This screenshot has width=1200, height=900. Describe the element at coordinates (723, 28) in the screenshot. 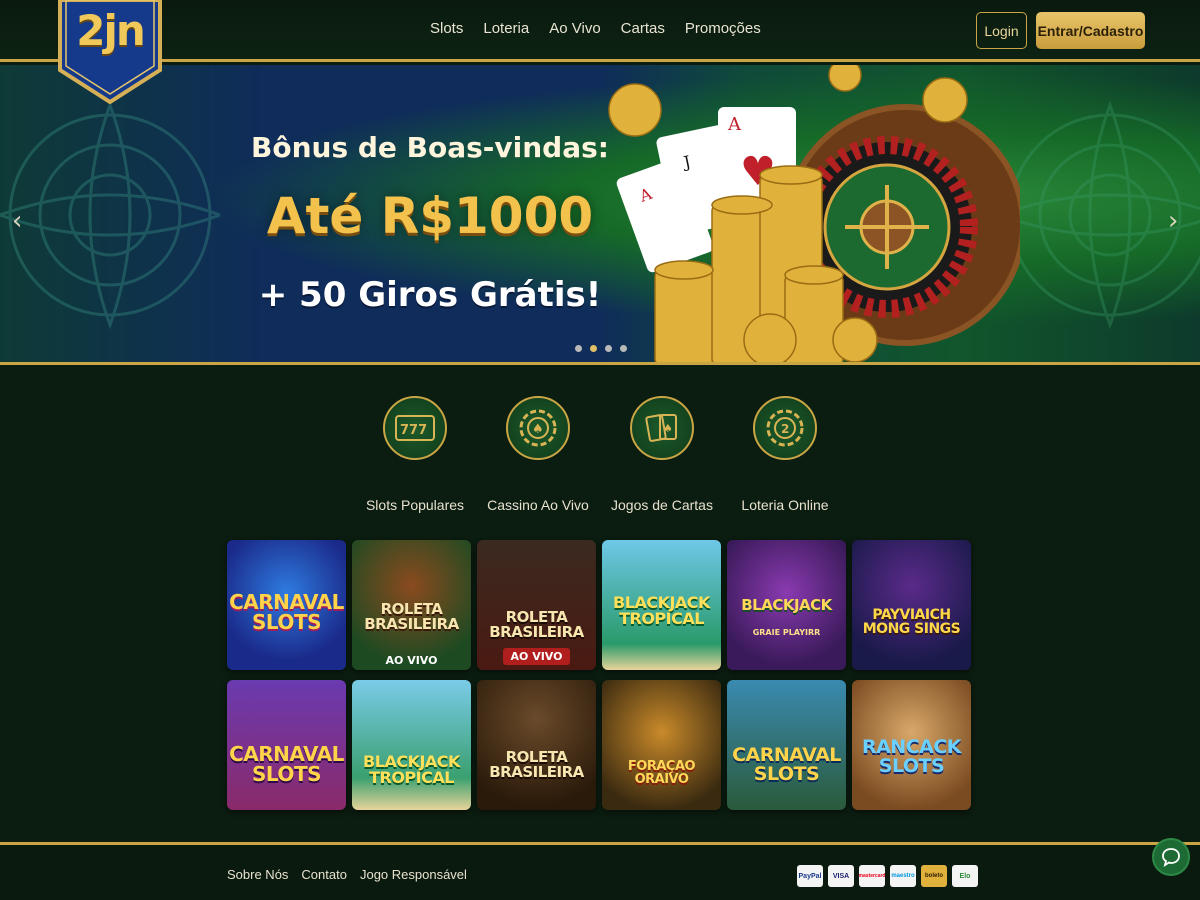

I see `nav-promocoes: Promoções` at that location.